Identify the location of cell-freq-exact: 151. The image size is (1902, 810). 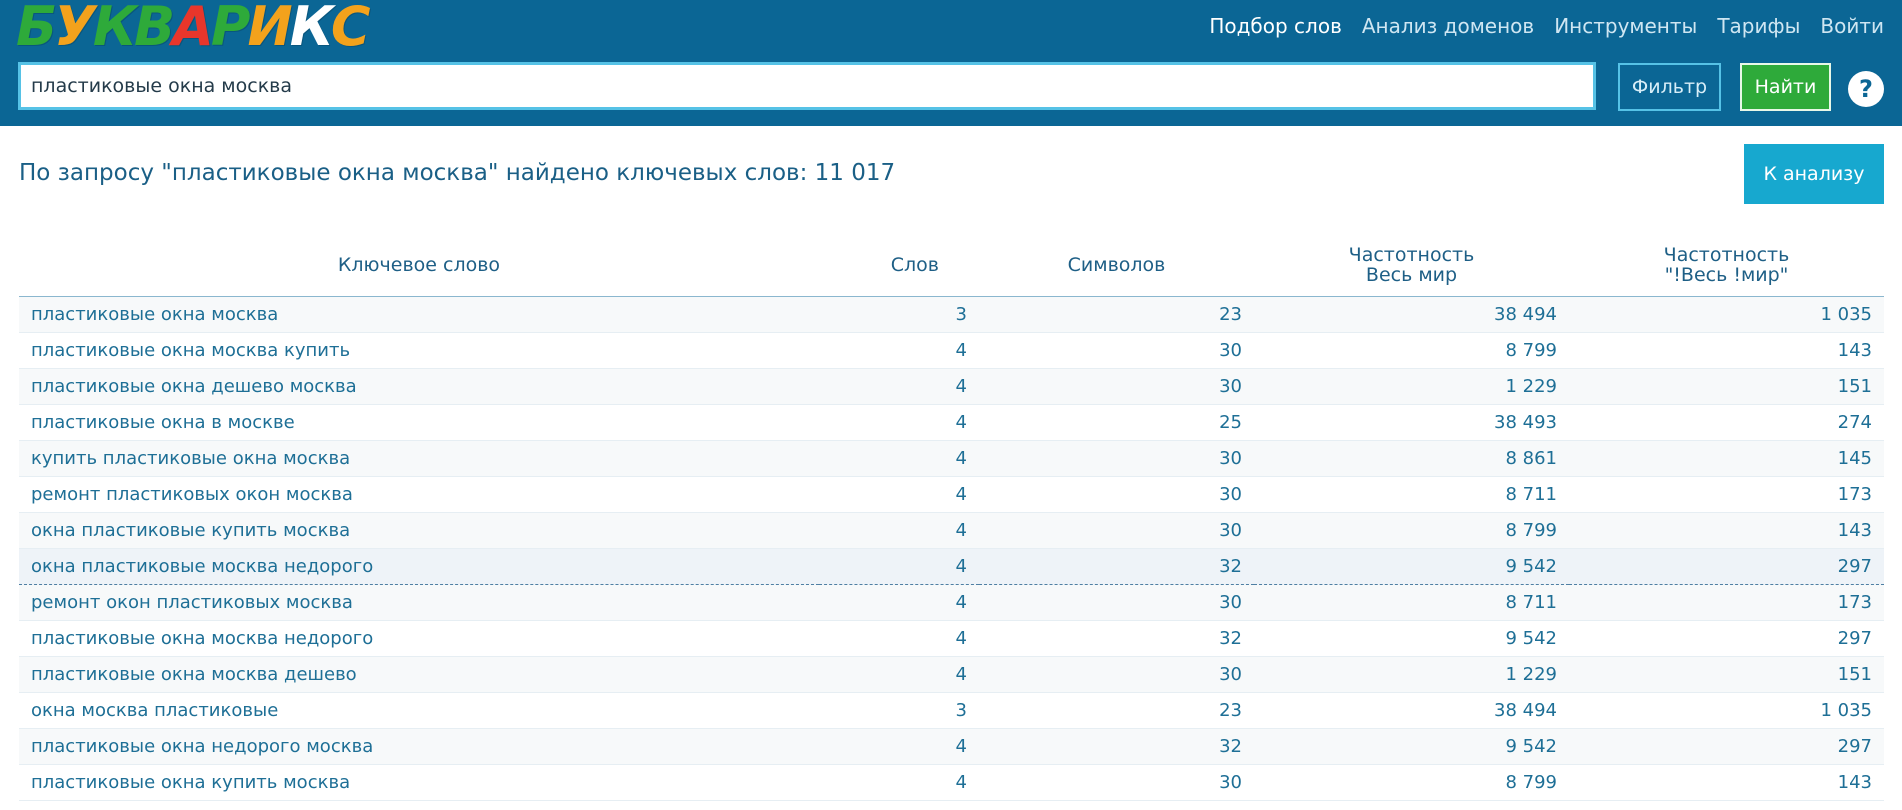
(1726, 674).